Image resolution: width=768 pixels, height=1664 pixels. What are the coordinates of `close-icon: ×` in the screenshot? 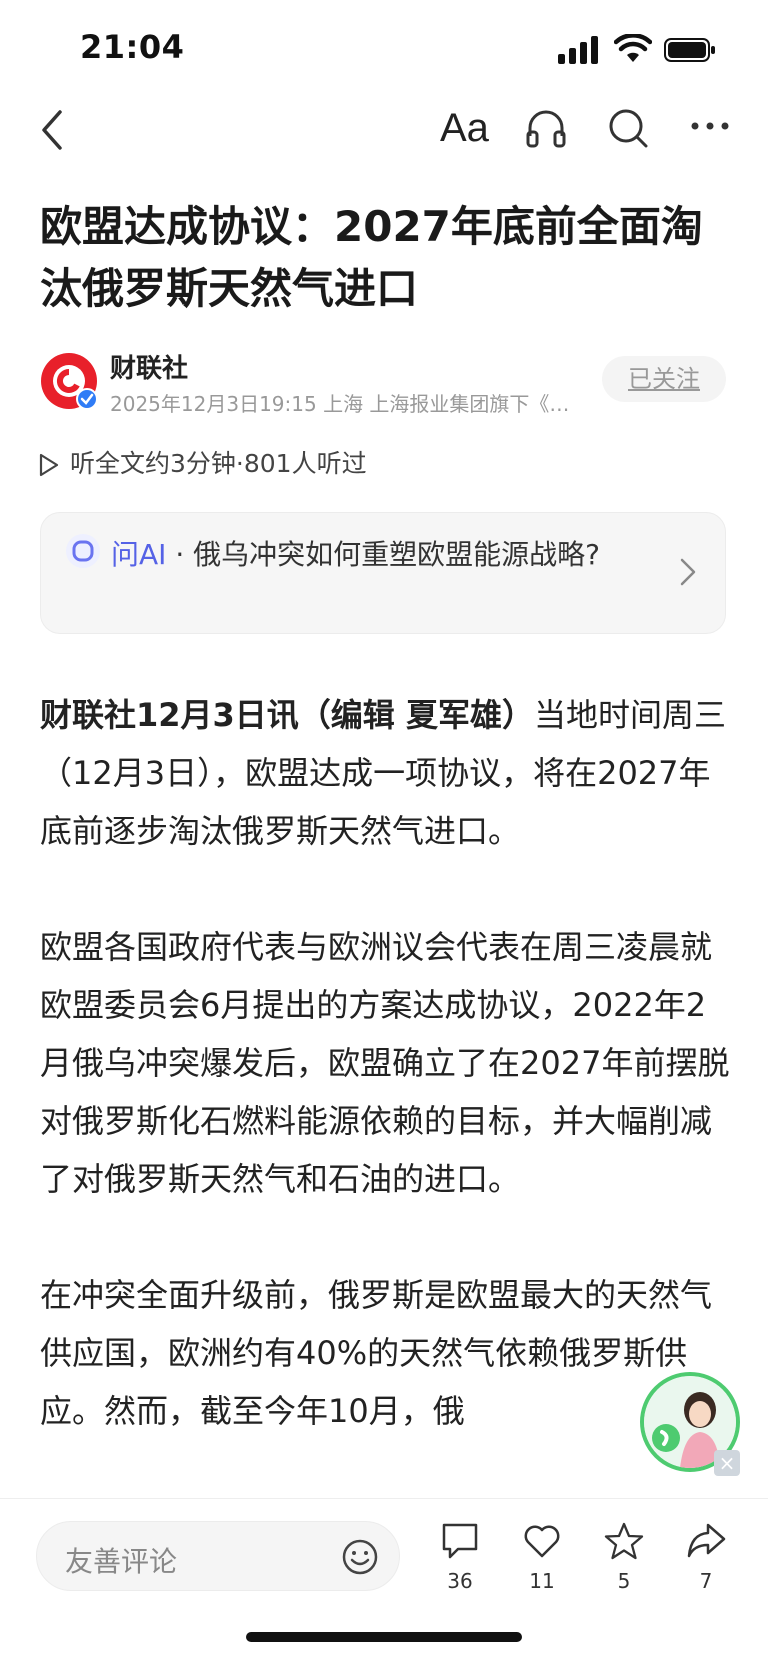 It's located at (727, 1463).